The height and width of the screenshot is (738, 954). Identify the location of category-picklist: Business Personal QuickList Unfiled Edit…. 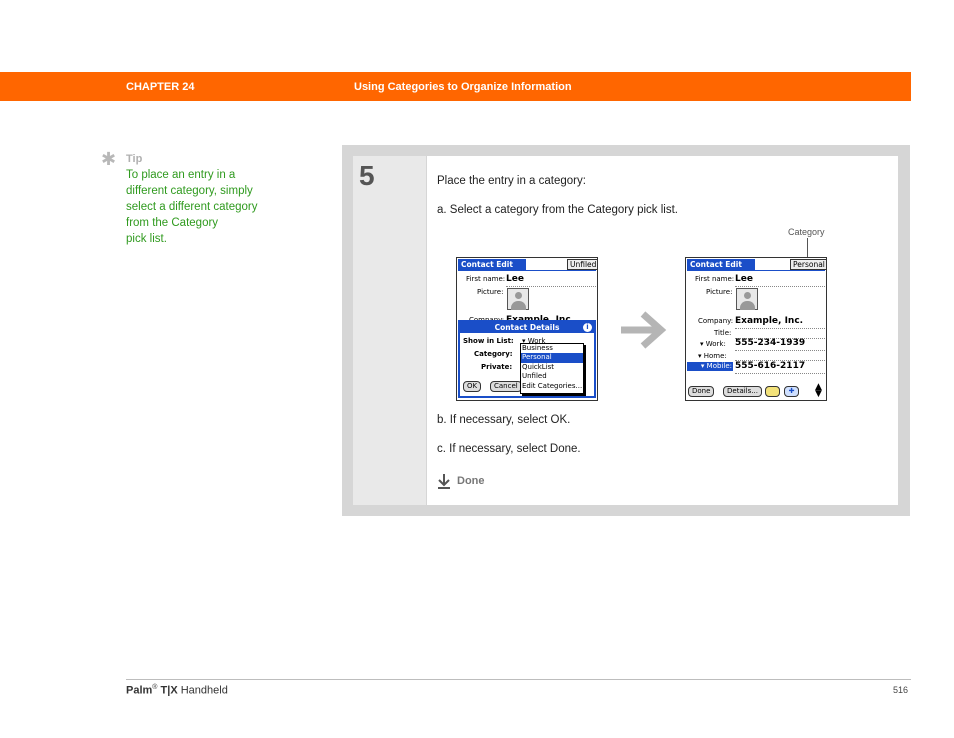
(552, 368).